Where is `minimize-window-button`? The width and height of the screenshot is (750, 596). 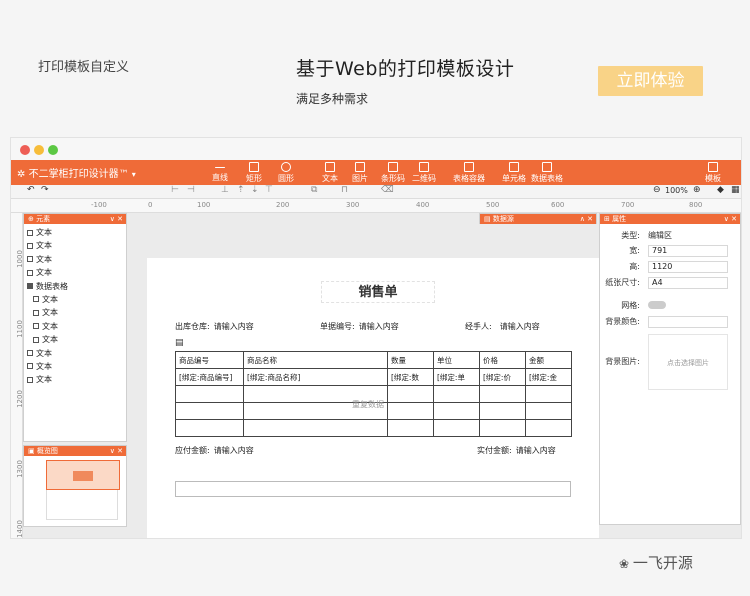 minimize-window-button is located at coordinates (39, 150).